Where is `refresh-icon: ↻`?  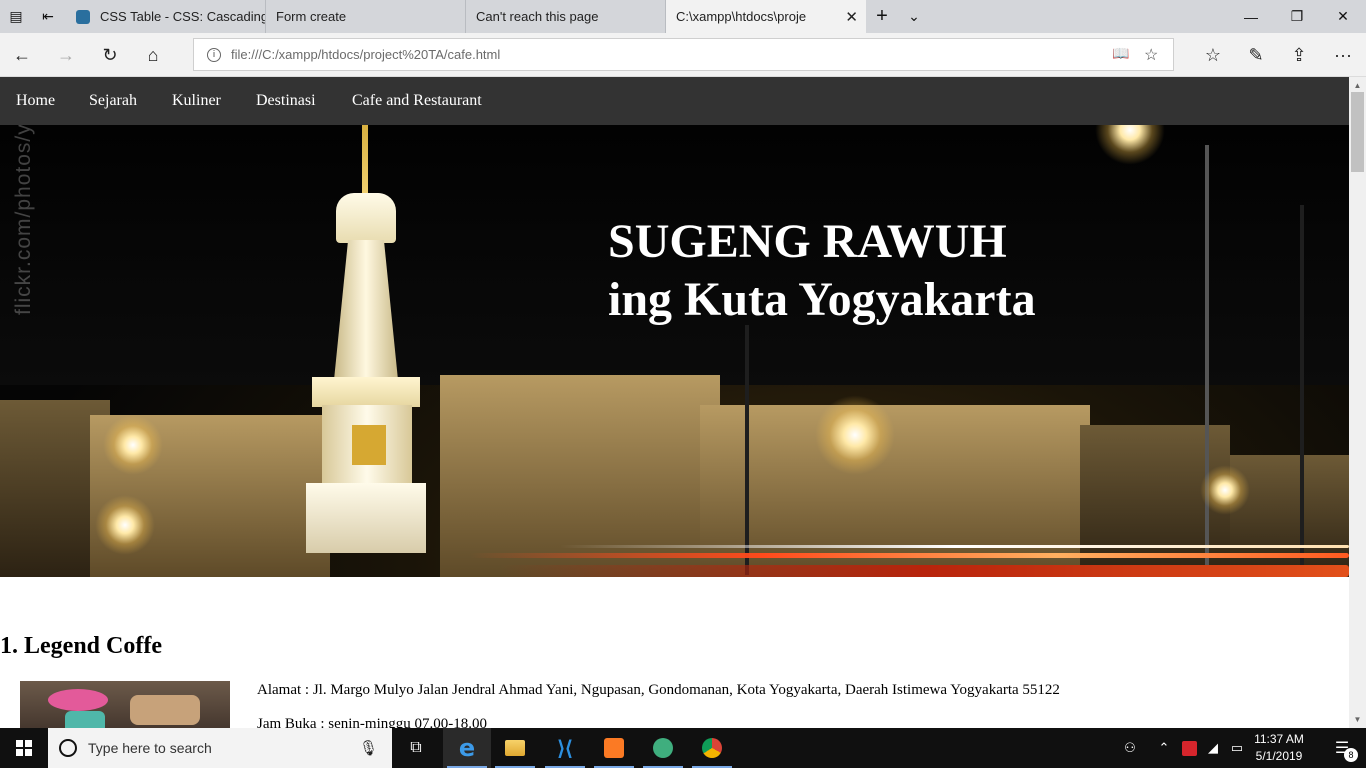 refresh-icon: ↻ is located at coordinates (110, 55).